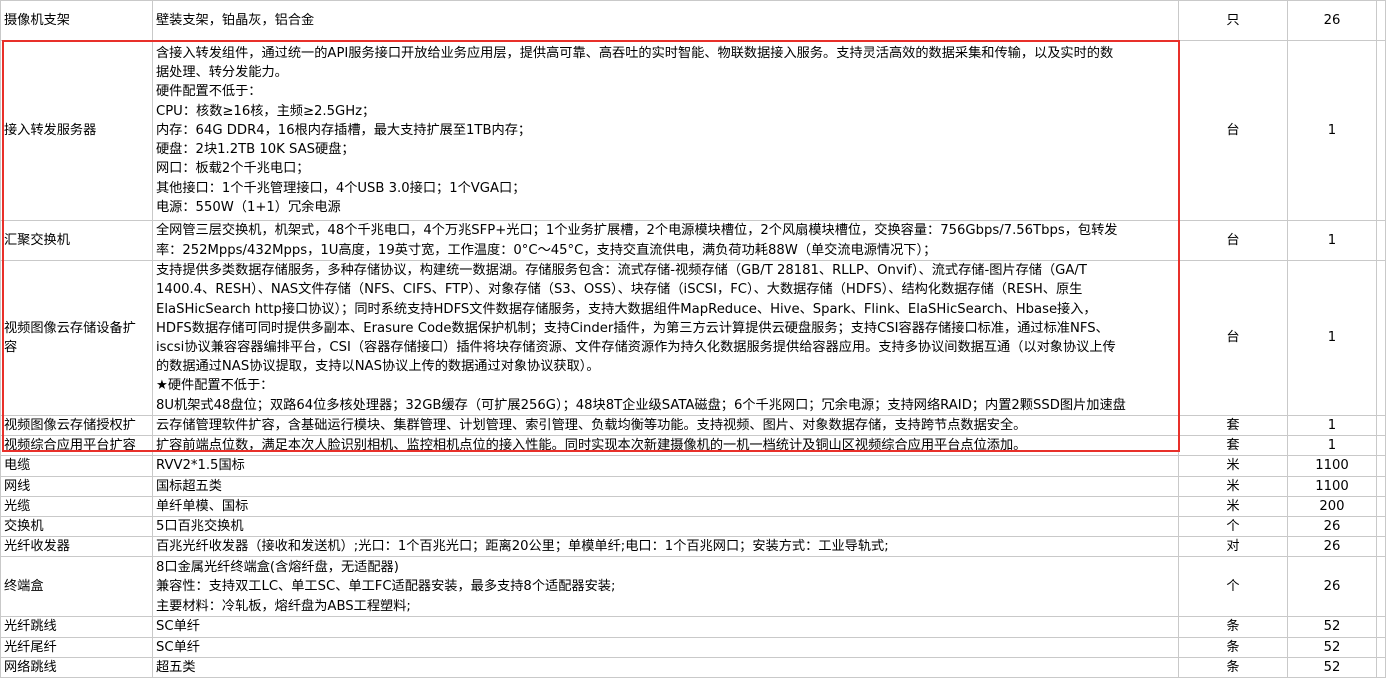 Image resolution: width=1386 pixels, height=678 pixels. I want to click on item-desc-cell: 5口百兆交换机, so click(665, 527).